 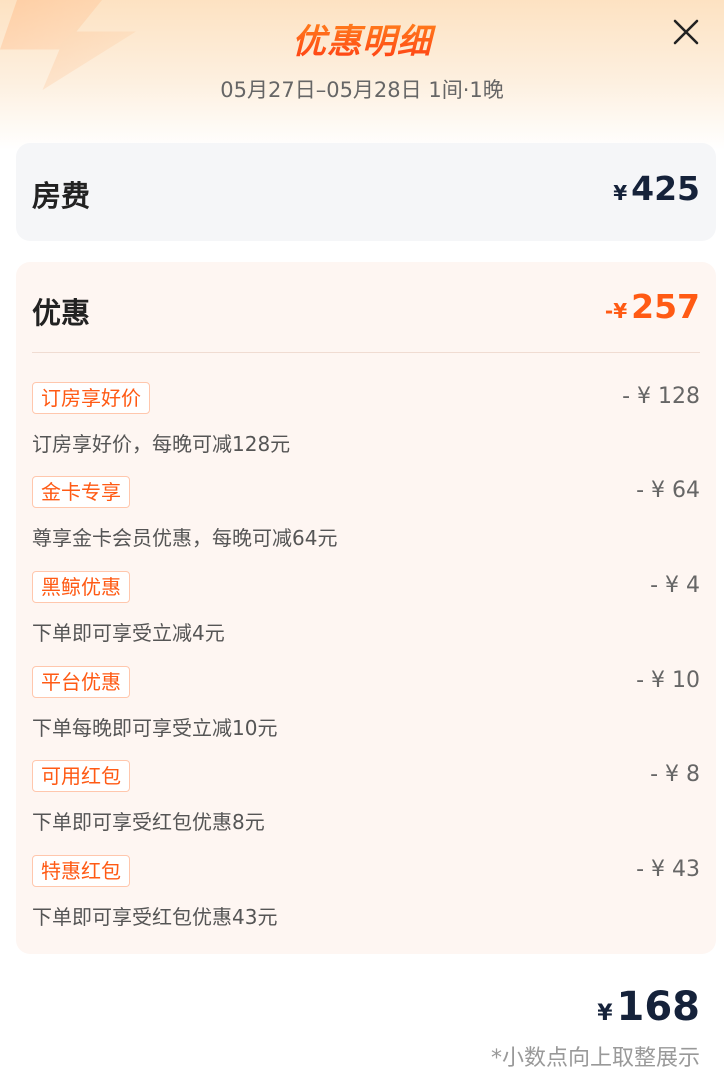 What do you see at coordinates (366, 352) in the screenshot?
I see `discount-divider` at bounding box center [366, 352].